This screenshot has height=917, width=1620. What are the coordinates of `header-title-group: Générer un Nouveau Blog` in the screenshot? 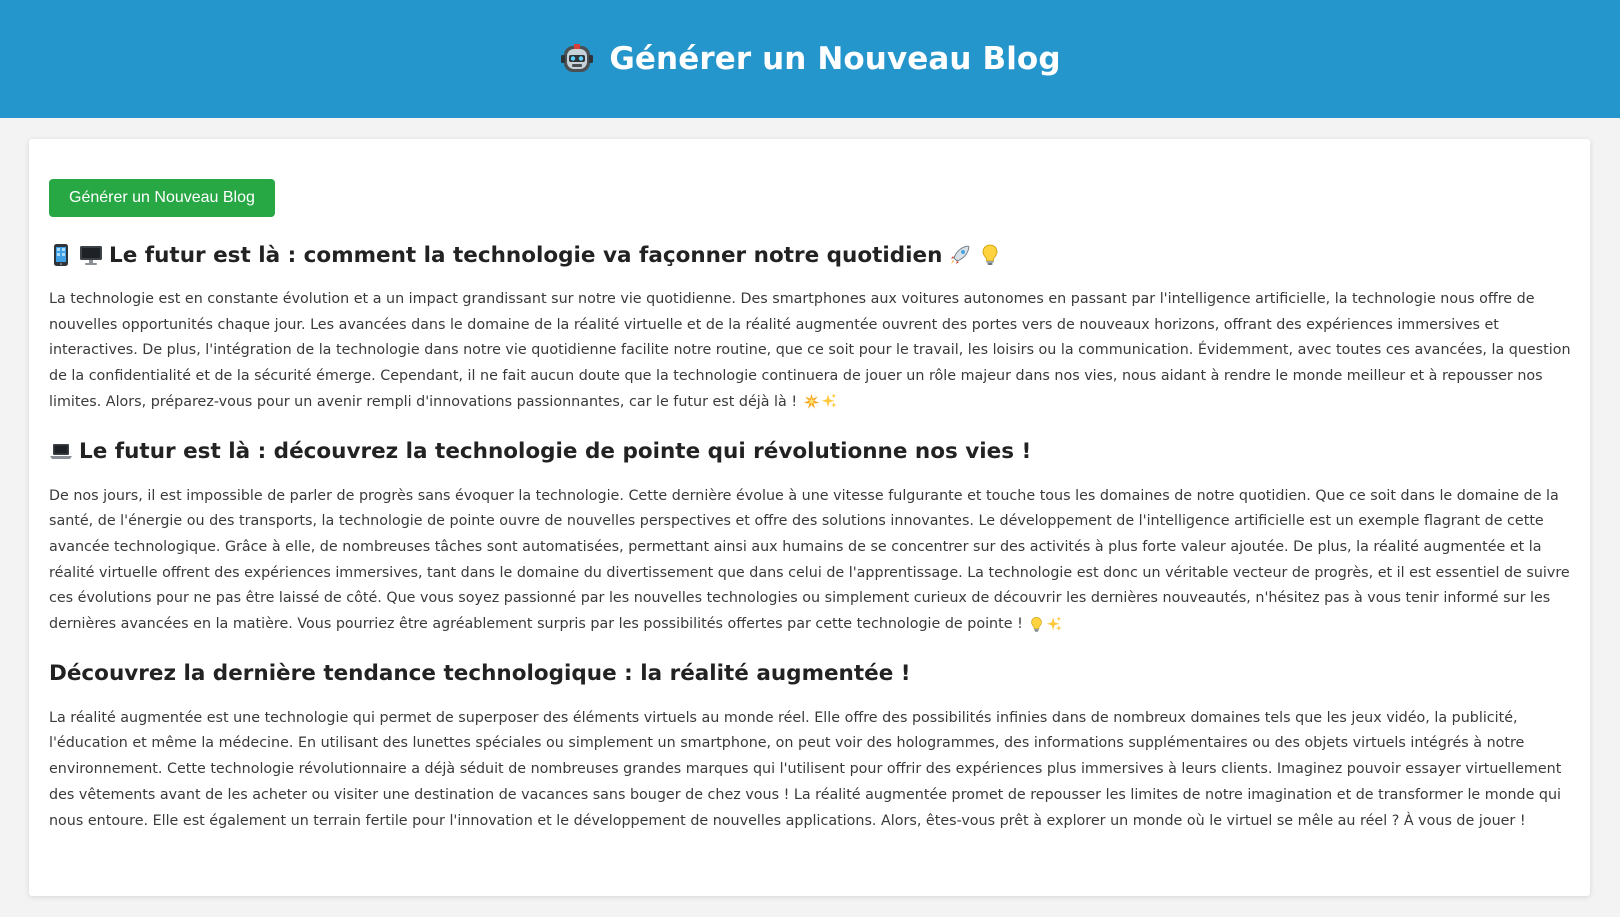 It's located at (810, 59).